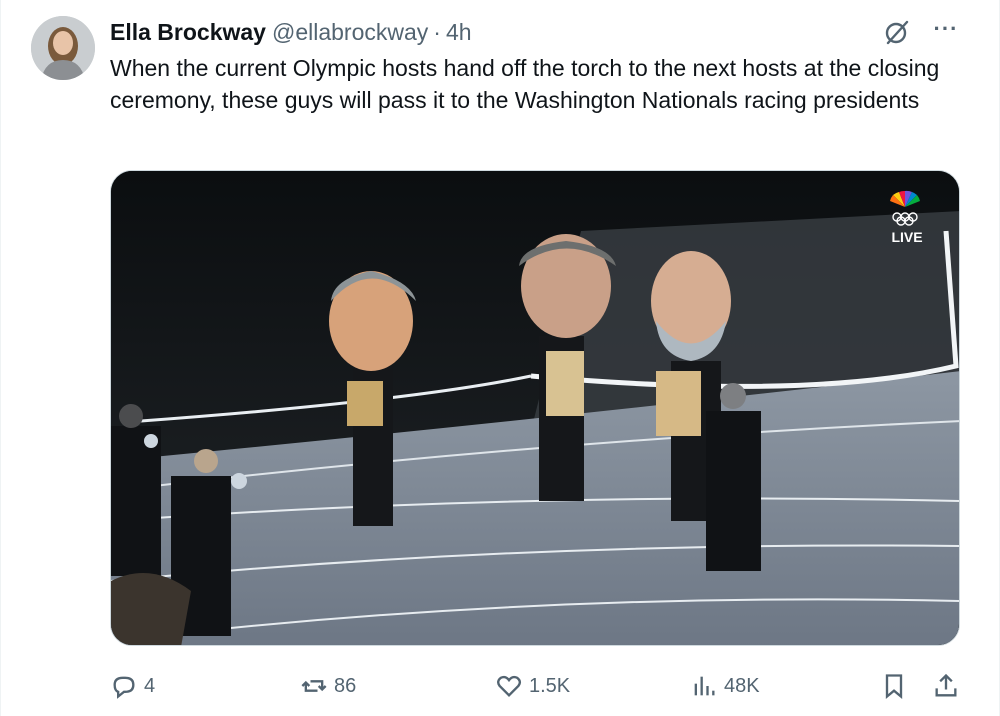 Image resolution: width=1000 pixels, height=716 pixels. I want to click on like-icon, so click(509, 686).